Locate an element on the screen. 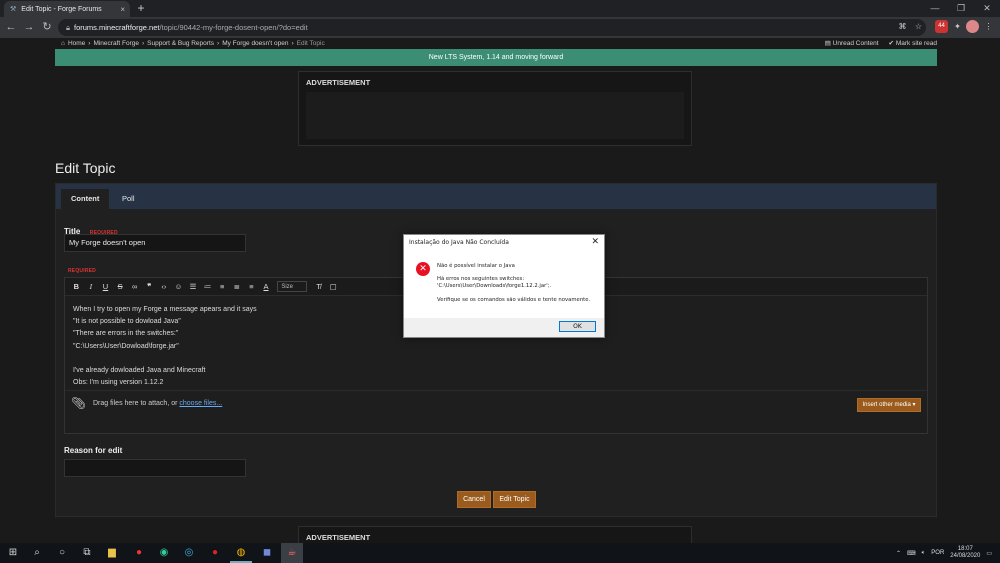  body-required-badge: REQUIRED is located at coordinates (82, 271).